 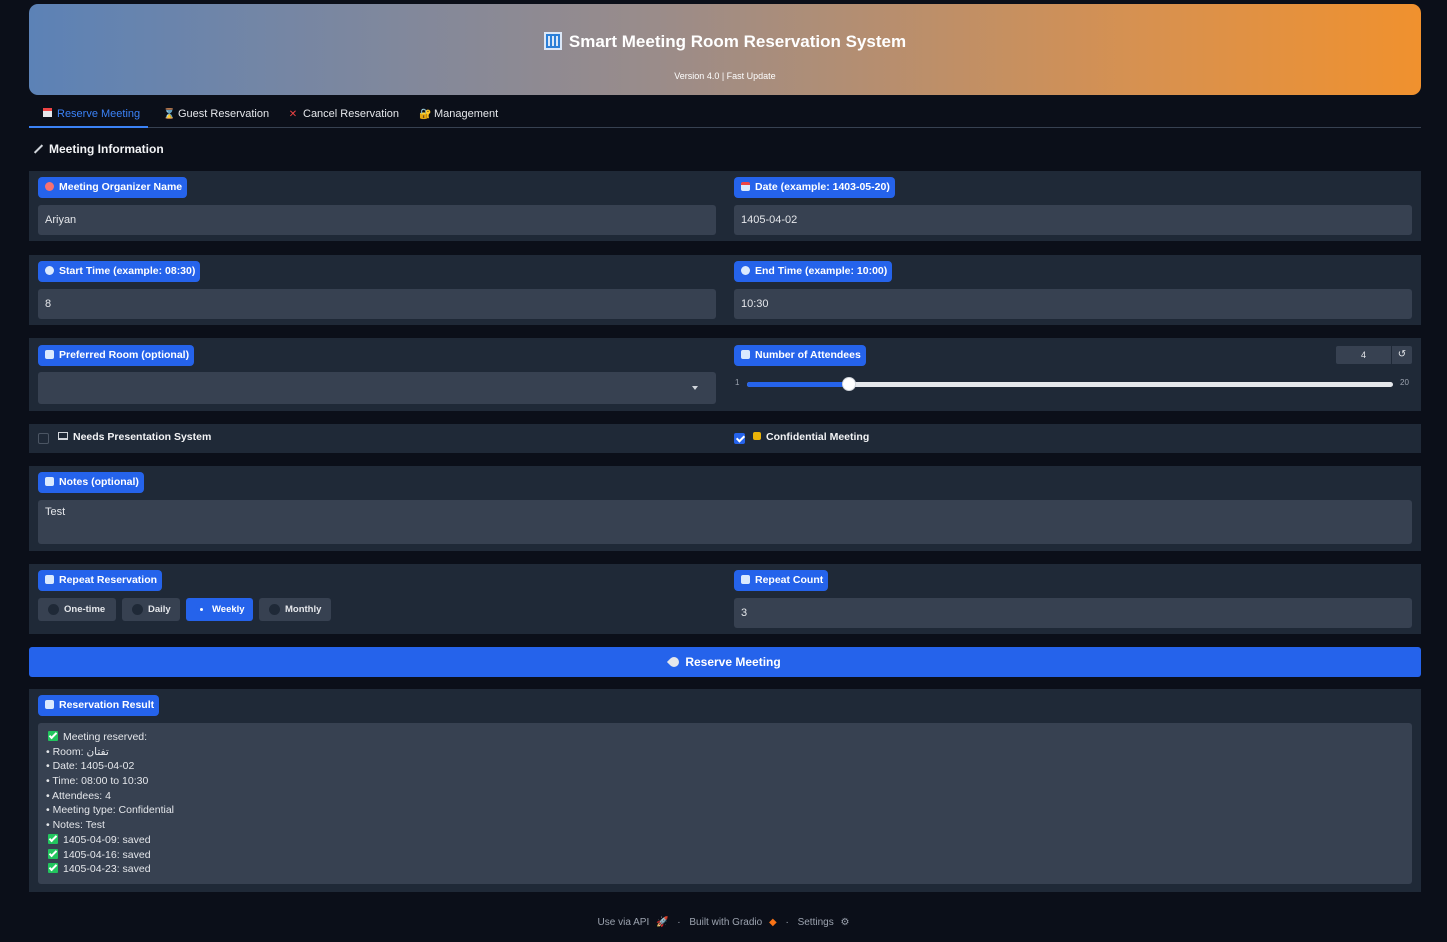 I want to click on confidential-checkbox, so click(x=739, y=438).